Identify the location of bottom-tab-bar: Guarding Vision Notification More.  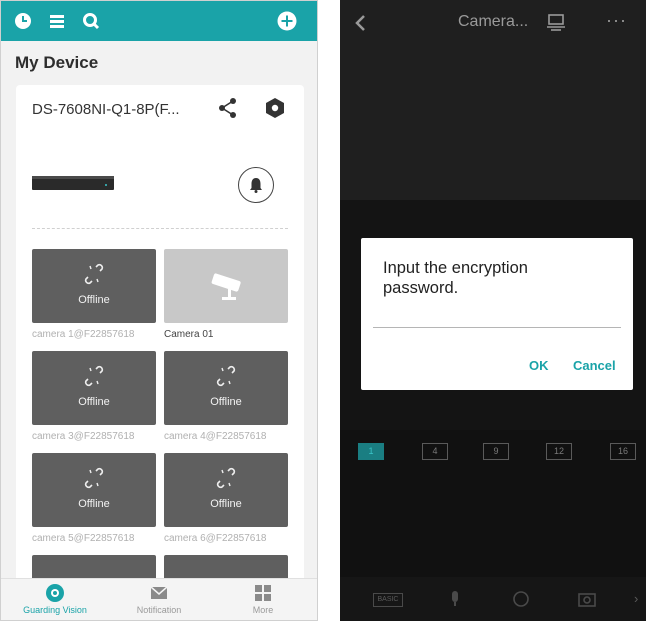
(159, 599).